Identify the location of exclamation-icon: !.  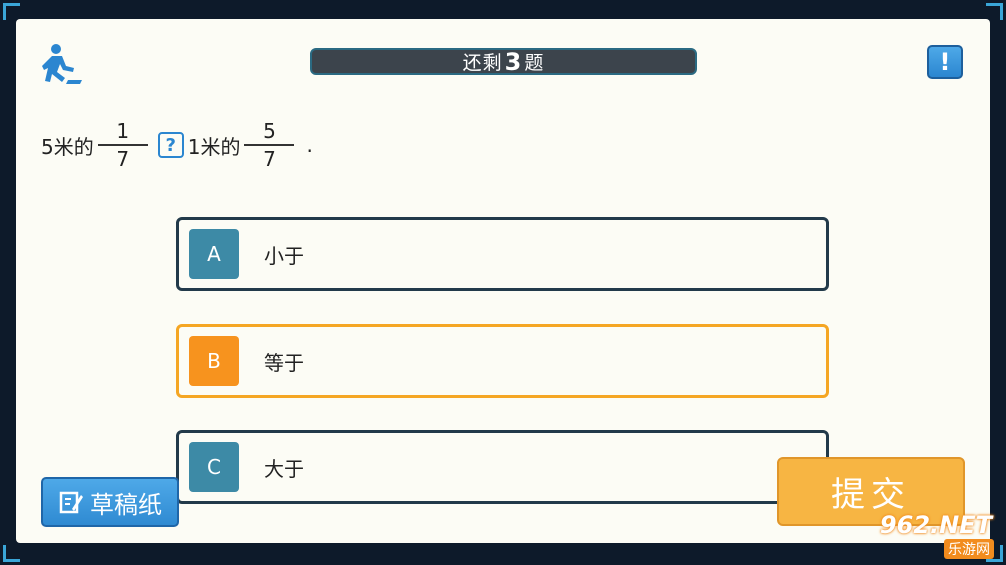
(945, 62).